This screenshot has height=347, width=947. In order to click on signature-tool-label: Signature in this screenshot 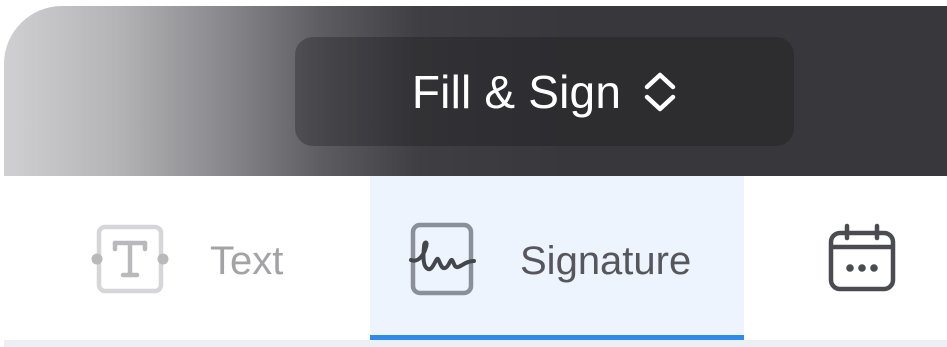, I will do `click(606, 261)`.